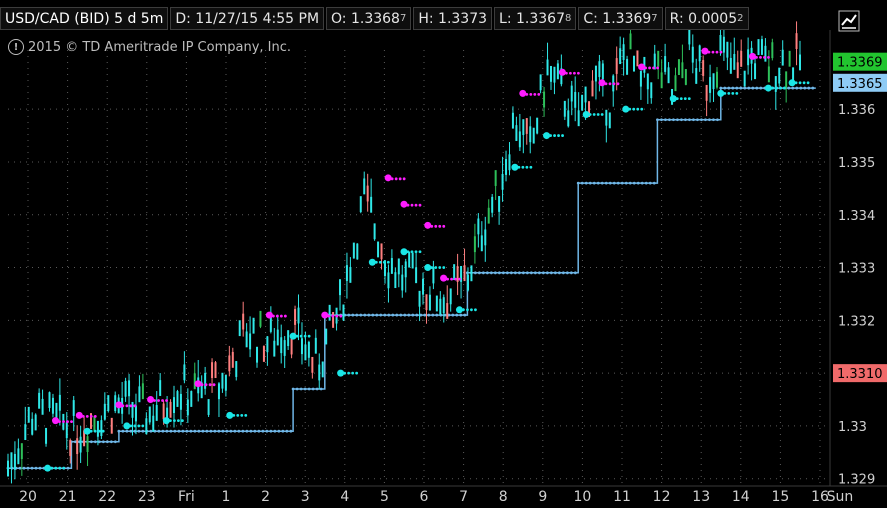  Describe the element at coordinates (856, 216) in the screenshot. I see `y-tick-label: 1.334` at that location.